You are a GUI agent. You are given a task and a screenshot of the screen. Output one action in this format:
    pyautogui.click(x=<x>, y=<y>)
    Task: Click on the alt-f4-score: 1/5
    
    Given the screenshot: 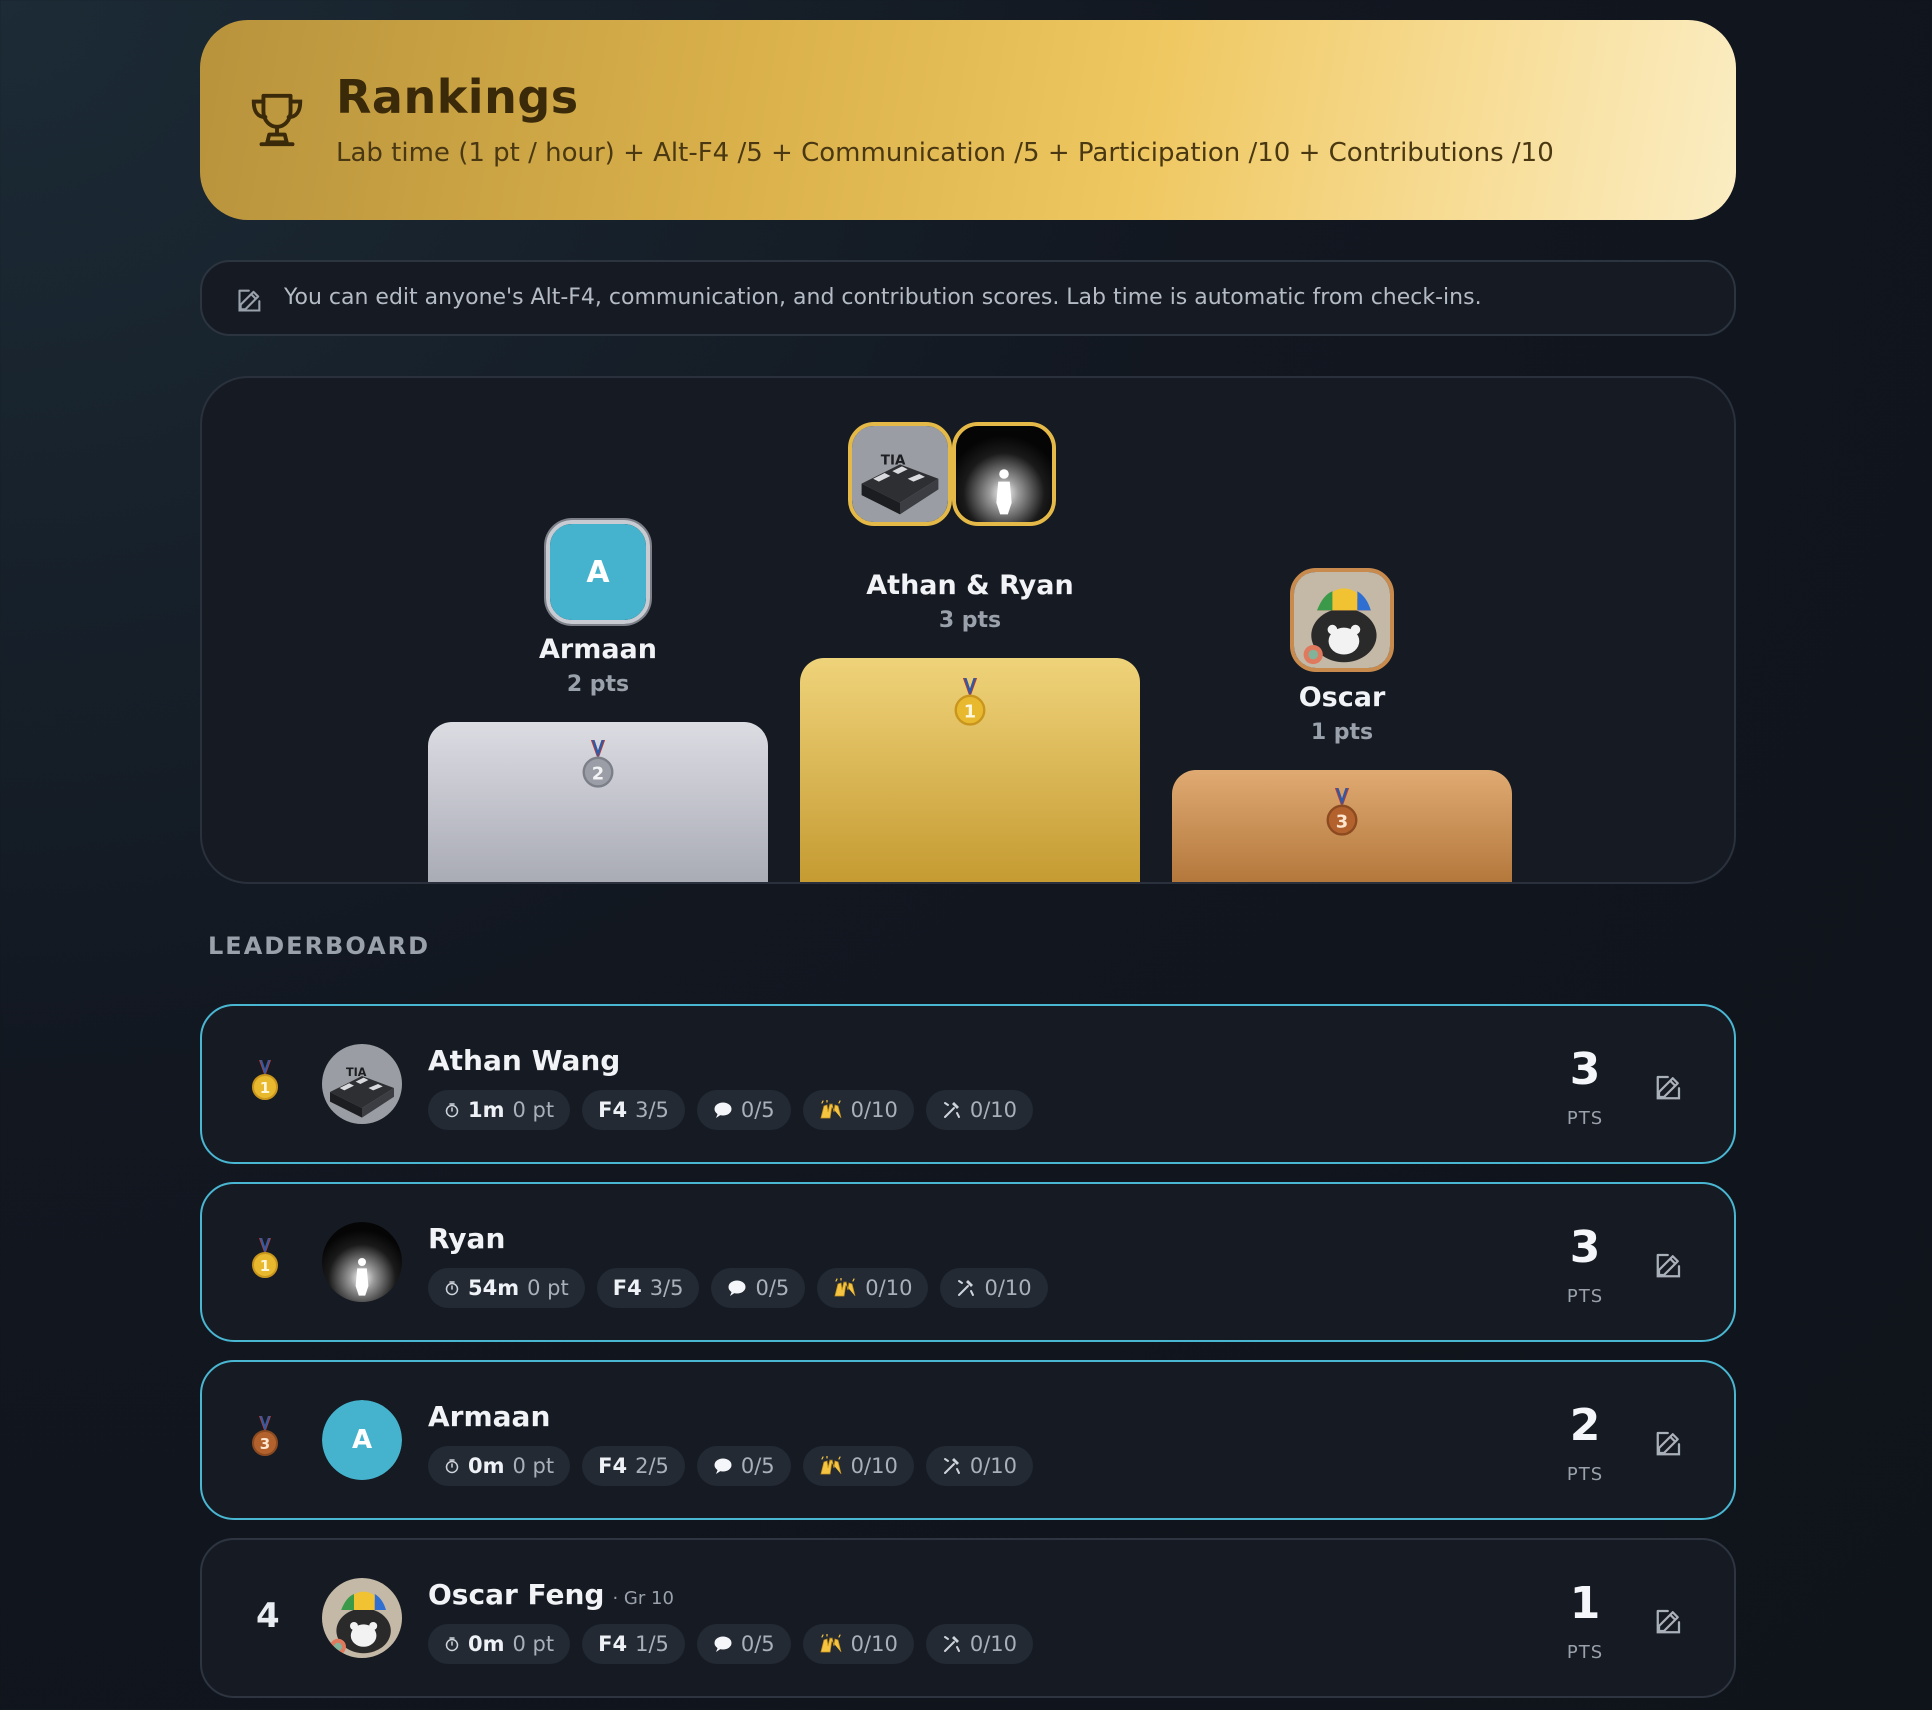 What is the action you would take?
    pyautogui.click(x=652, y=1644)
    